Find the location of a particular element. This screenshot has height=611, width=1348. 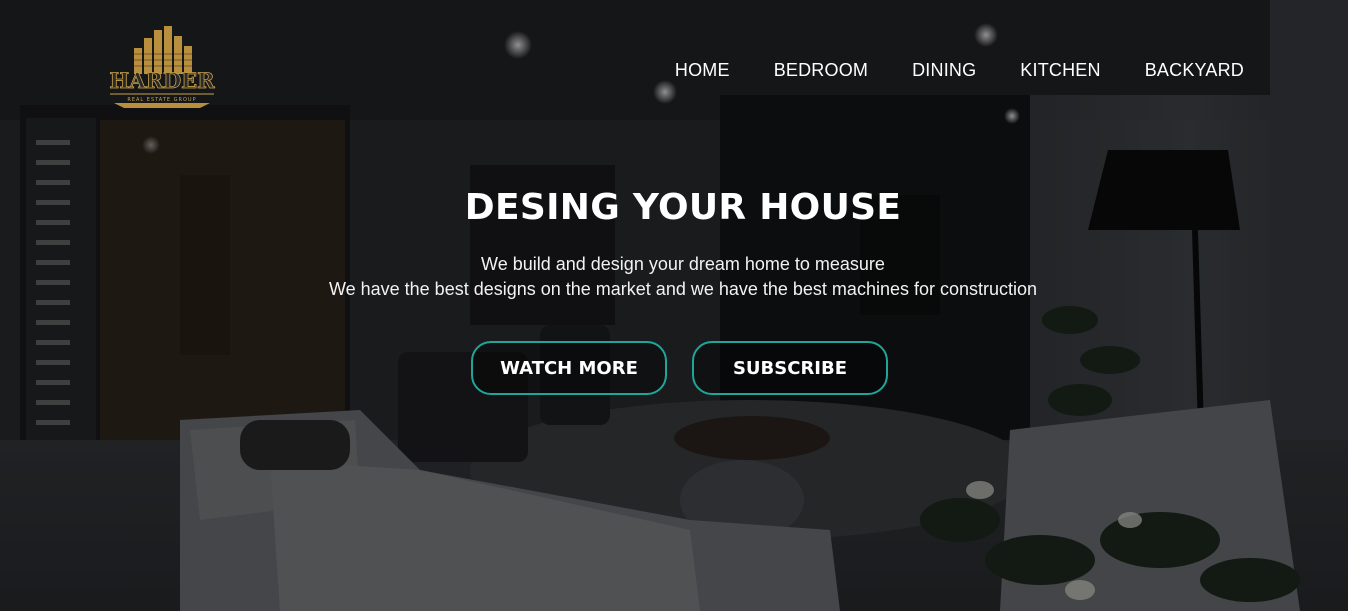

nav-kitchen: KITCHEN is located at coordinates (1060, 70).